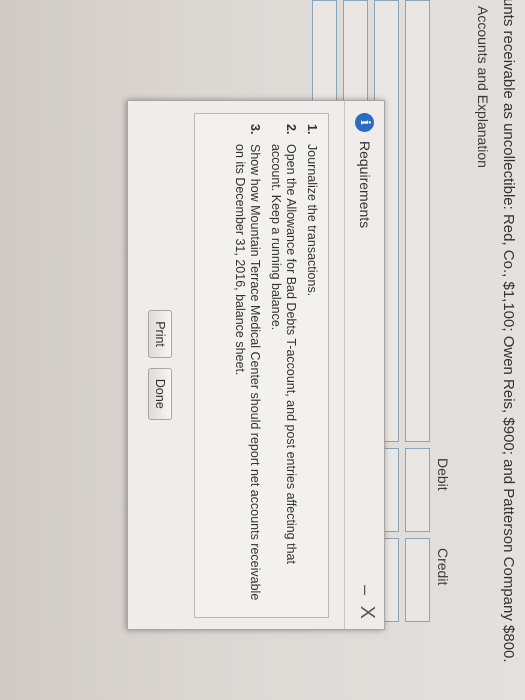 The image size is (525, 700). Describe the element at coordinates (365, 590) in the screenshot. I see `minimize-icon: –` at that location.